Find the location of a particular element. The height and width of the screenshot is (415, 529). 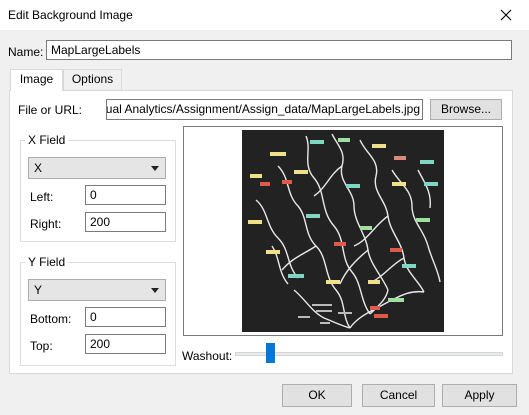

washout-label: Washout: is located at coordinates (207, 356).